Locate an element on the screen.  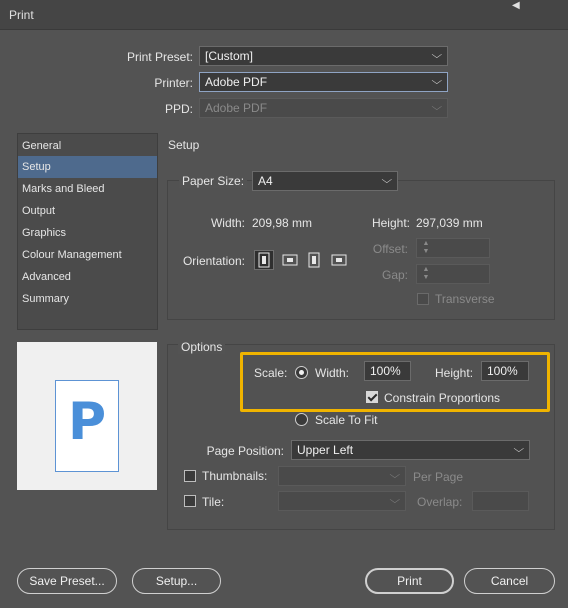
ppd-value: Adobe PDF is located at coordinates (236, 108).